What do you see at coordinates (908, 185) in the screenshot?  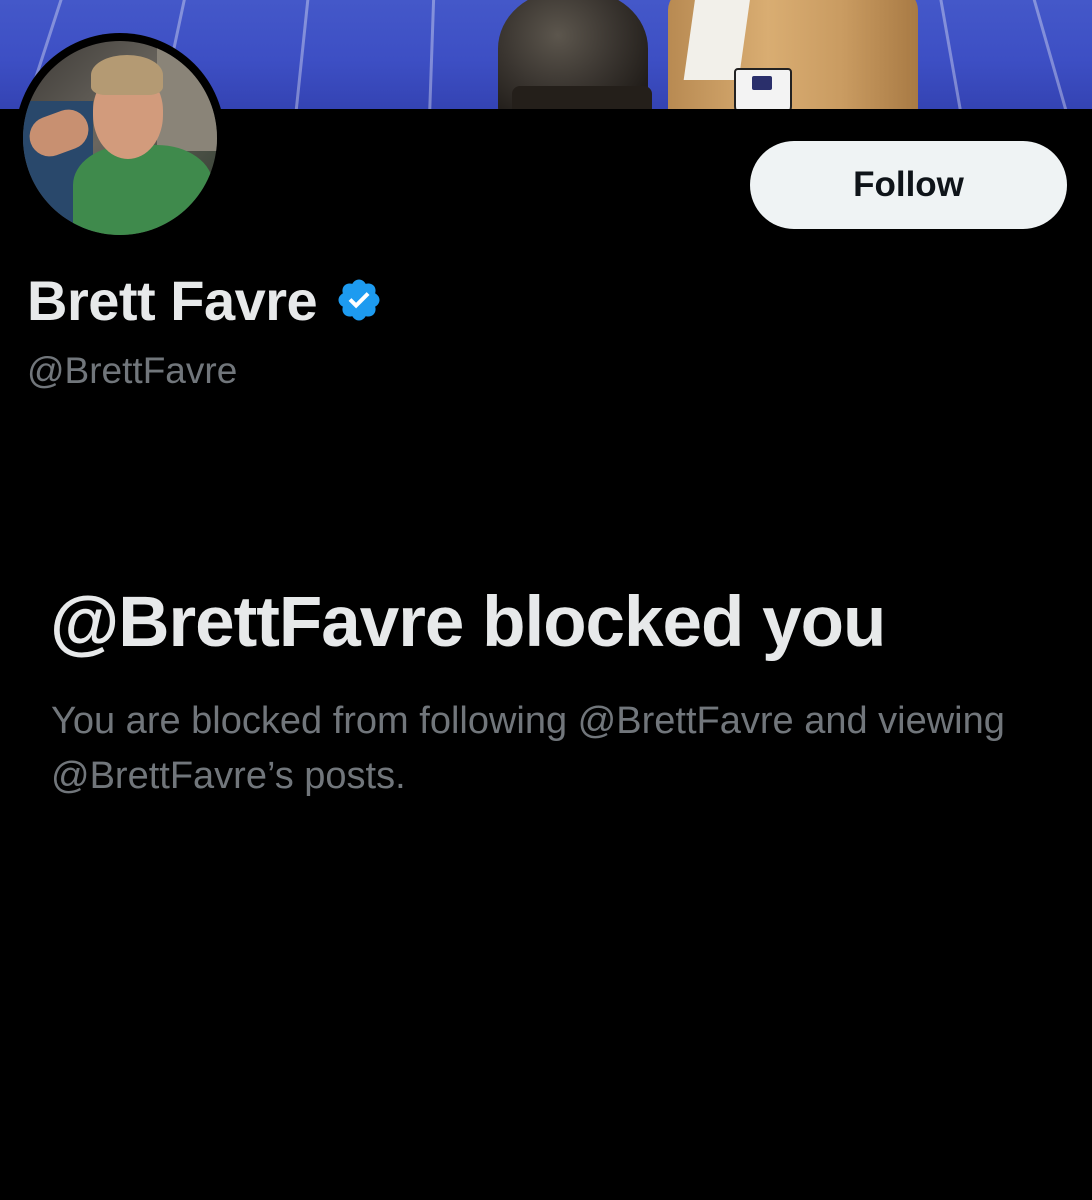 I see `follow-button: Follow` at bounding box center [908, 185].